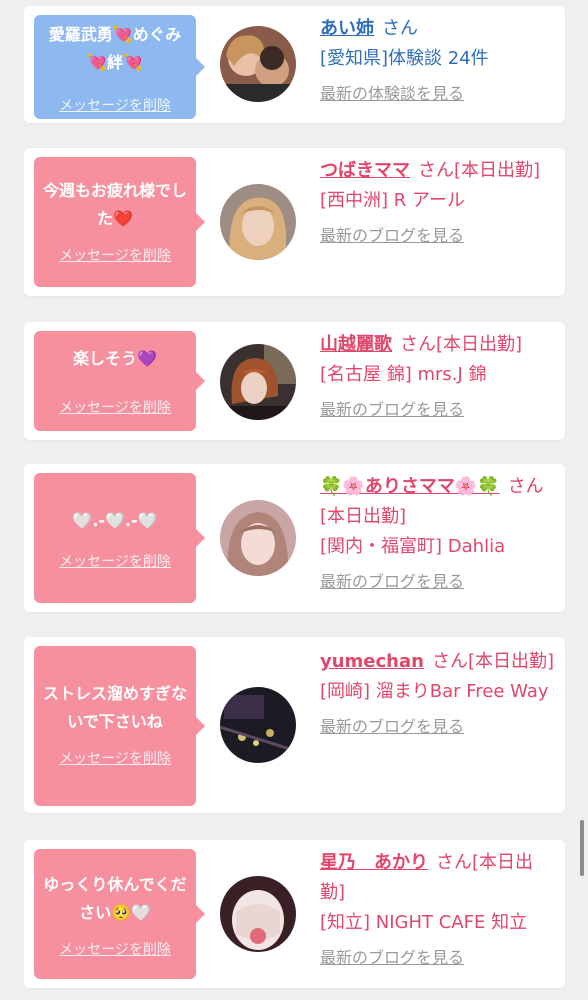 The width and height of the screenshot is (588, 1000). I want to click on name-line: 山越麗歌 さん[本日出勤], so click(437, 345).